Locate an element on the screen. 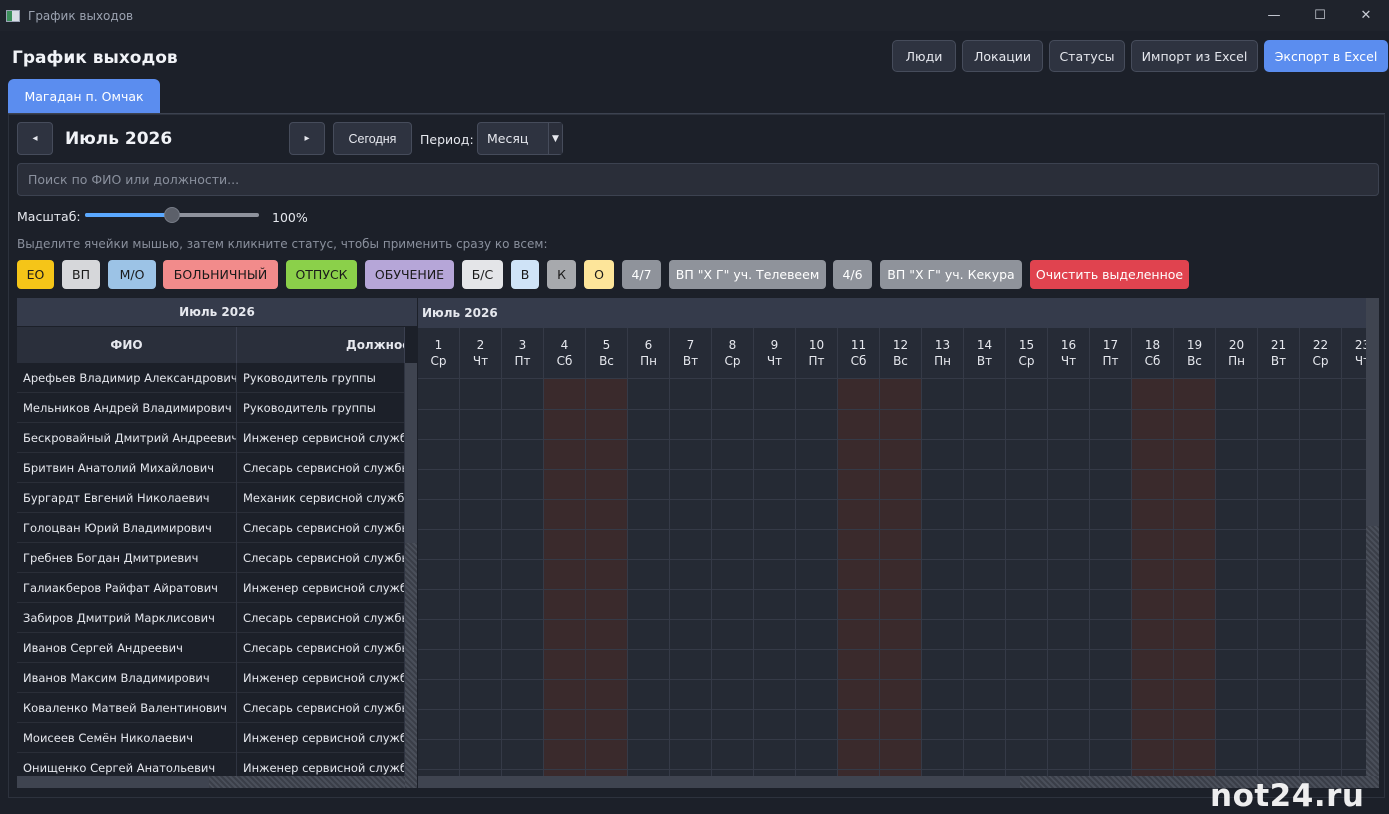 Image resolution: width=1389 pixels, height=814 pixels. search-input is located at coordinates (698, 179).